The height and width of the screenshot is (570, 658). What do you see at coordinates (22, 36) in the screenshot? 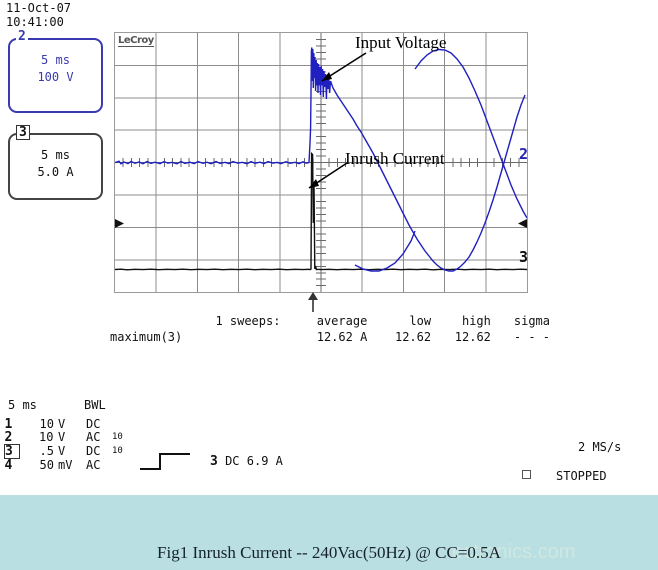
I see `channel-2-tag: 2` at bounding box center [22, 36].